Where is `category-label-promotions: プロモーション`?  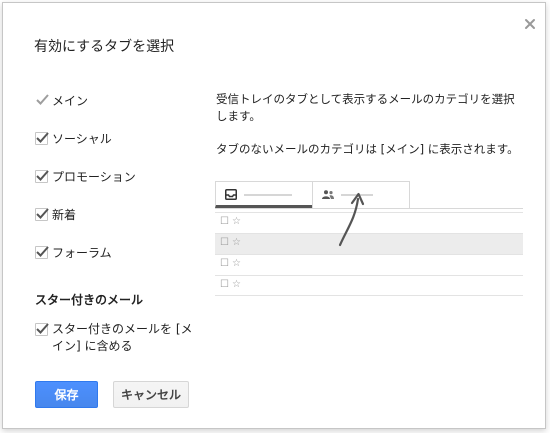 category-label-promotions: プロモーション is located at coordinates (94, 176).